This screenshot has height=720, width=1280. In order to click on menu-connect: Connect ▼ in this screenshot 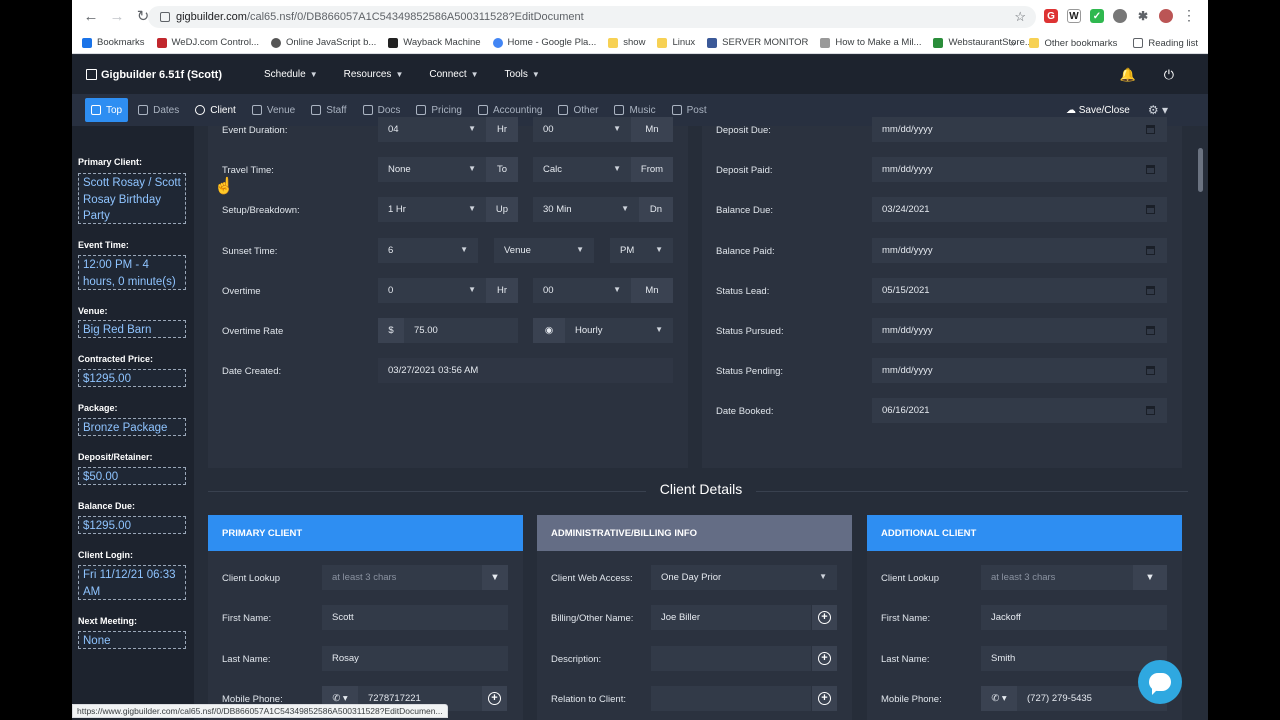, I will do `click(453, 74)`.